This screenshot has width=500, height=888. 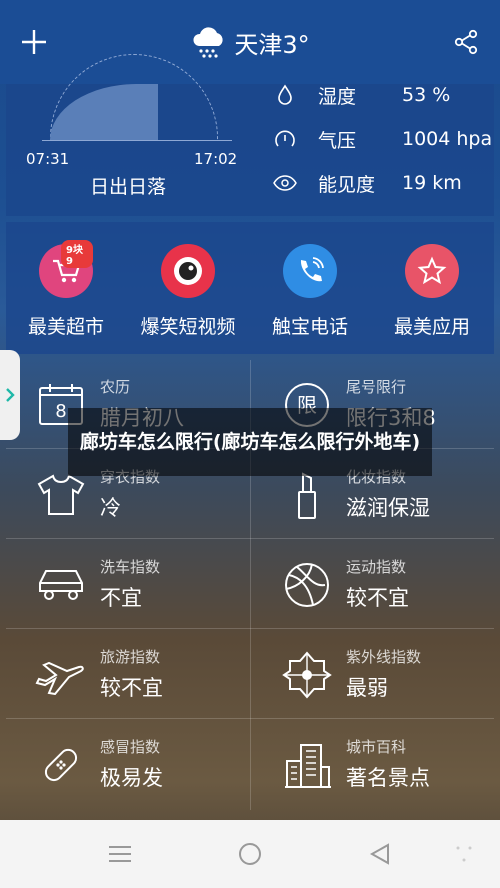 I want to click on index-value: 冷, so click(x=110, y=508).